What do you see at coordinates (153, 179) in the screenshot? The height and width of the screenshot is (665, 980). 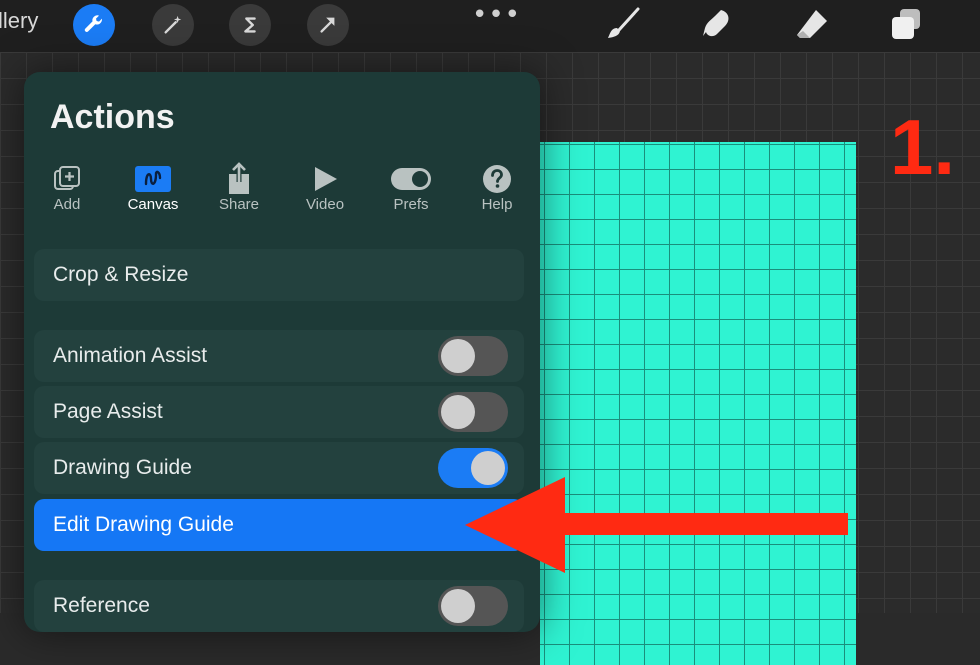 I see `canvas-icon` at bounding box center [153, 179].